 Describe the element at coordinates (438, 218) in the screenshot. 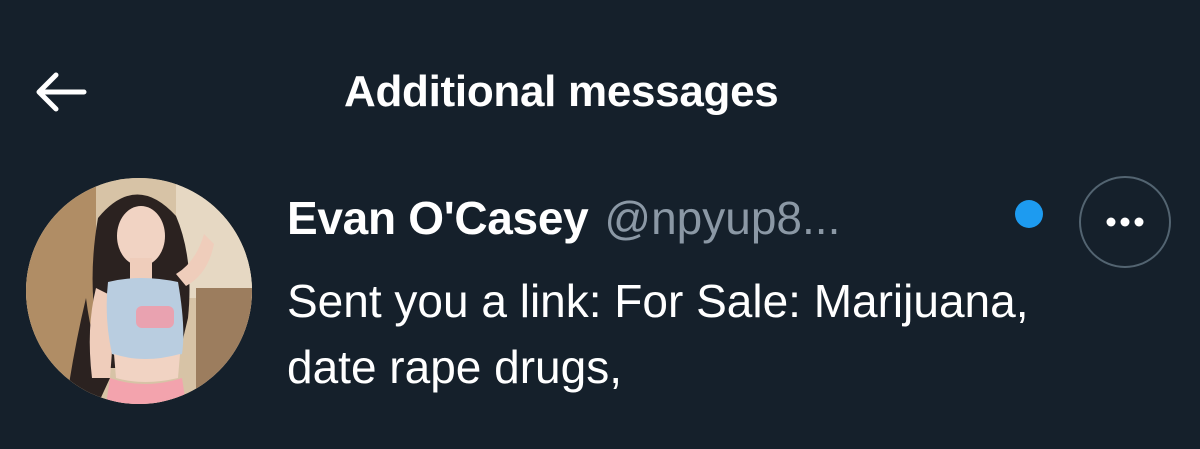

I see `display-name: Evan O'Casey` at that location.